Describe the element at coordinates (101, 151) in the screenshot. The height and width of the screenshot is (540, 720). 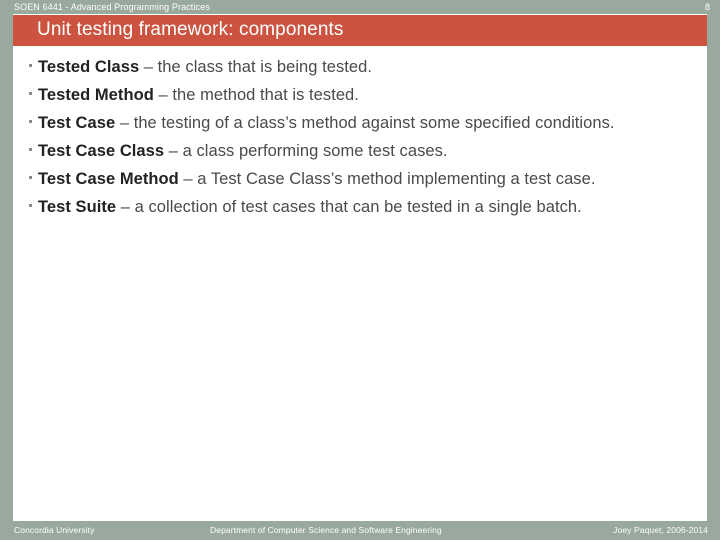
I see `list-item-term: Test Case Class` at that location.